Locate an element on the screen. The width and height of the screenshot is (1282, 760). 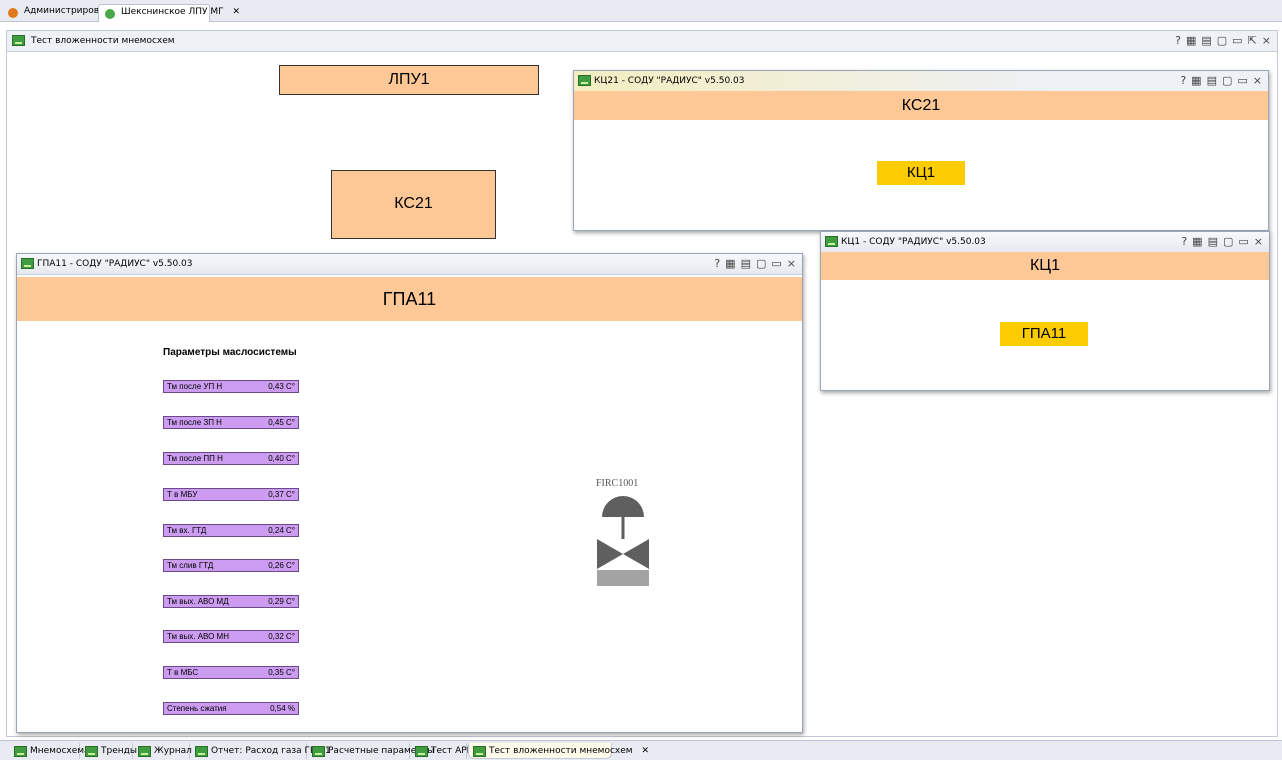
ks21-block: КС21 is located at coordinates (413, 204).